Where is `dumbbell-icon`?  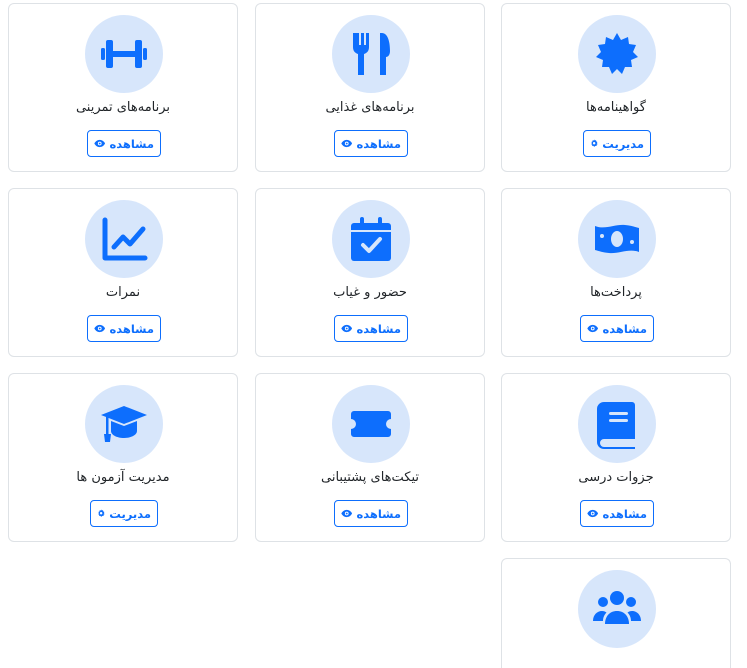 dumbbell-icon is located at coordinates (124, 54).